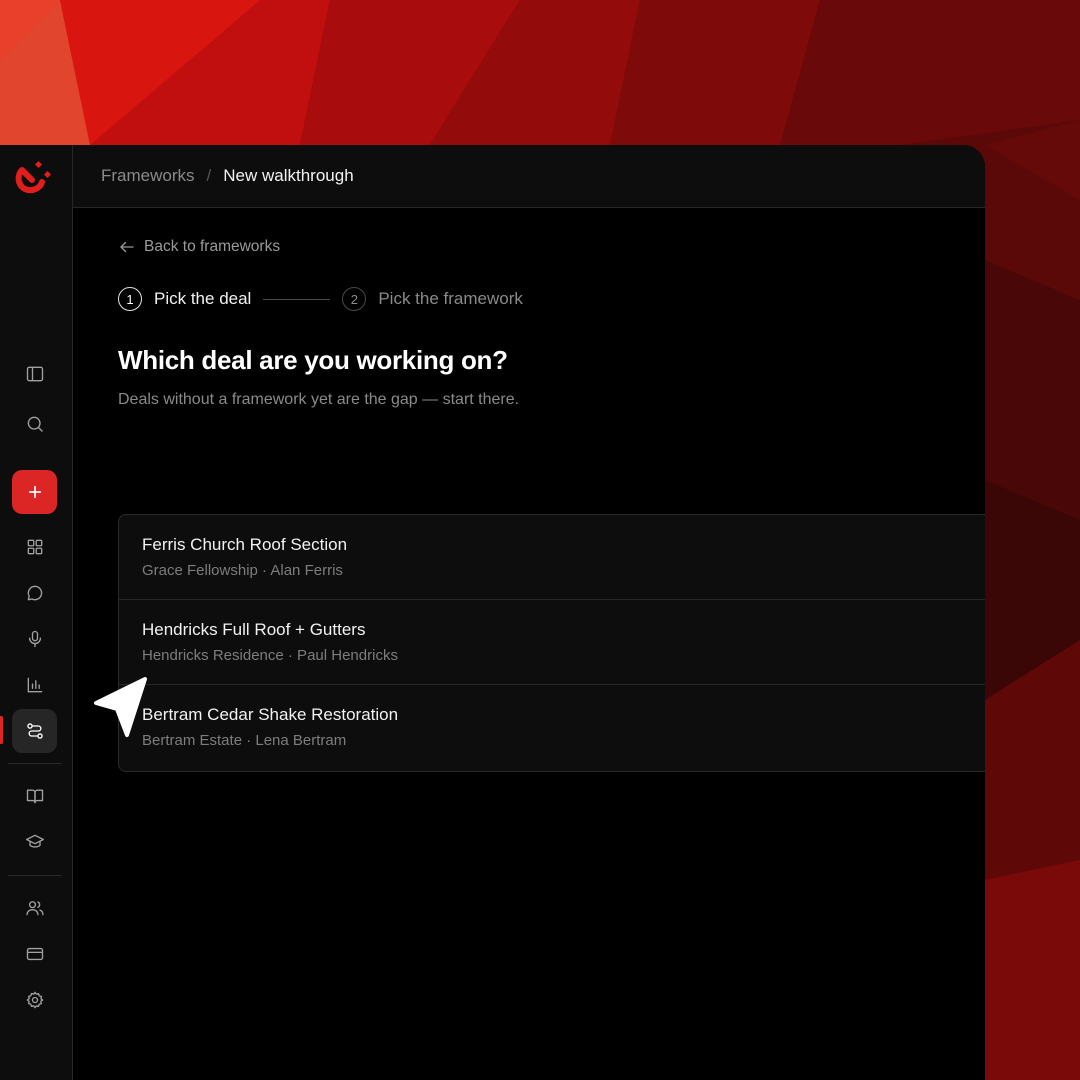 Image resolution: width=1080 pixels, height=1080 pixels. Describe the element at coordinates (203, 298) in the screenshot. I see `step-1-label: Pick the deal` at that location.